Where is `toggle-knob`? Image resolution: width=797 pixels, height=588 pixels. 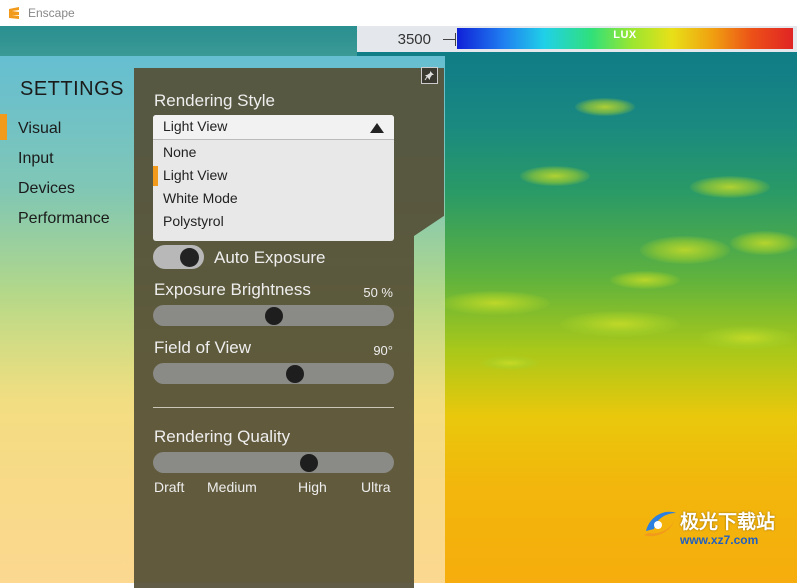
toggle-knob is located at coordinates (189, 257).